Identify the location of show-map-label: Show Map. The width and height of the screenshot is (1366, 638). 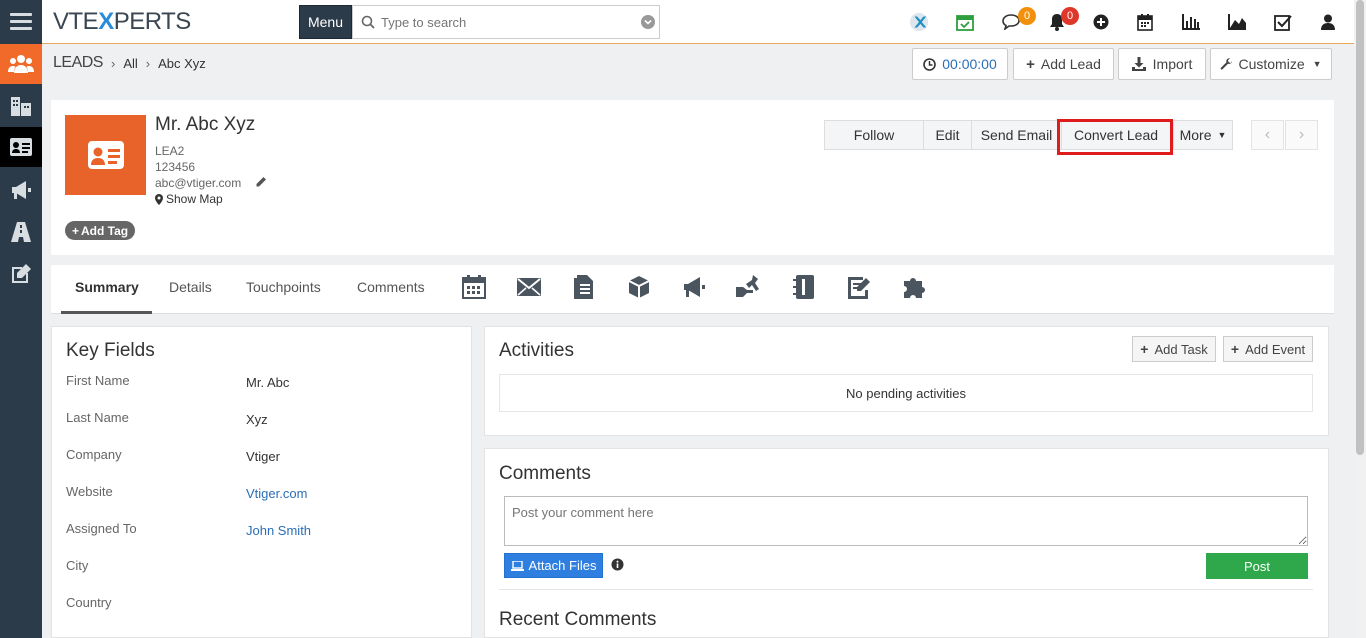
(194, 199).